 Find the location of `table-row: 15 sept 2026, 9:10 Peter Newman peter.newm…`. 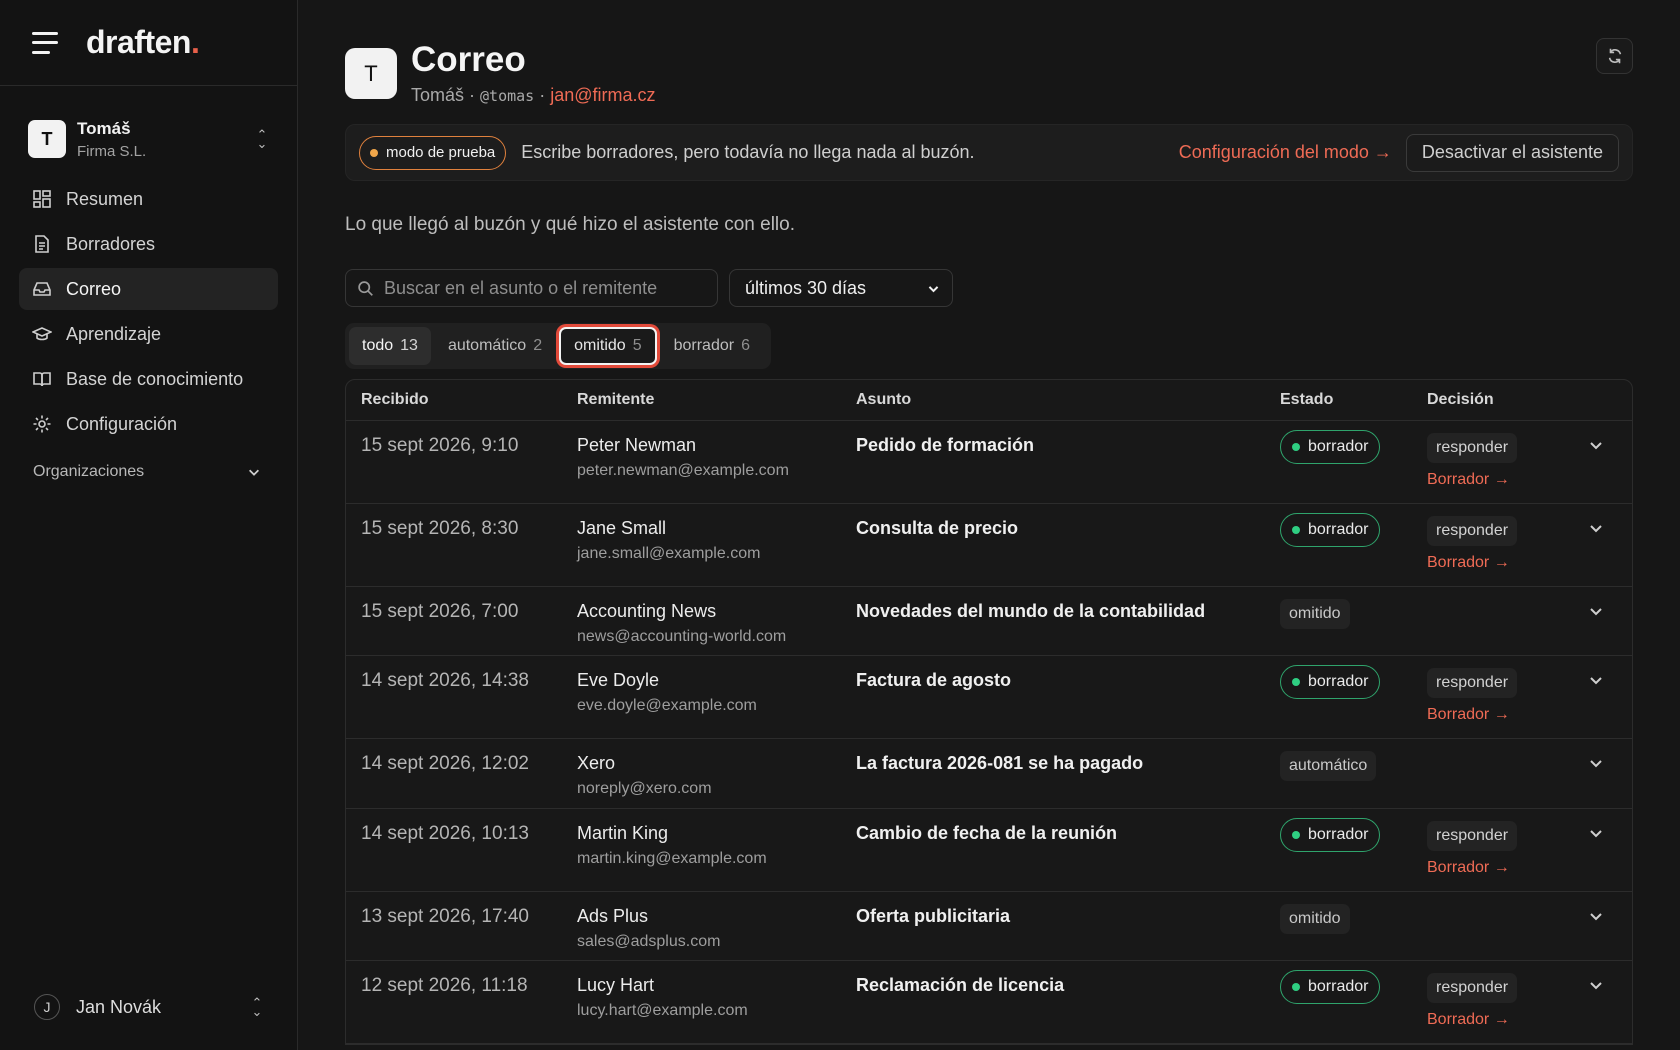

table-row: 15 sept 2026, 9:10 Peter Newman peter.newm… is located at coordinates (989, 462).